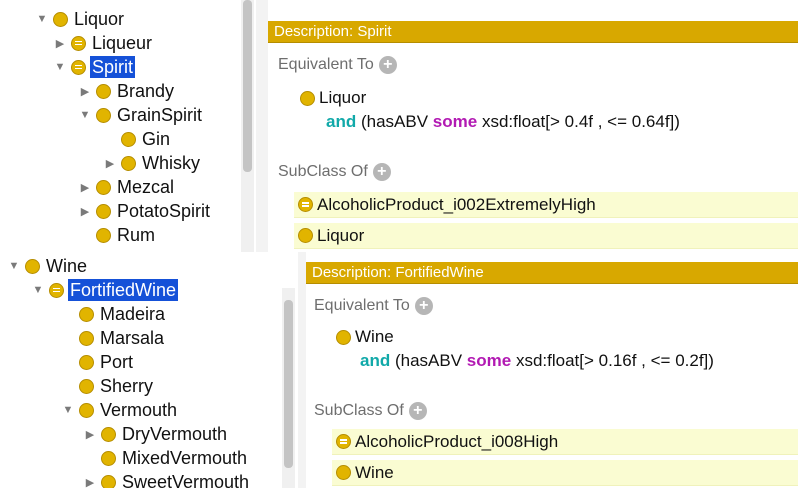  Describe the element at coordinates (108, 386) in the screenshot. I see `tree-item-sherry: Sherry` at that location.